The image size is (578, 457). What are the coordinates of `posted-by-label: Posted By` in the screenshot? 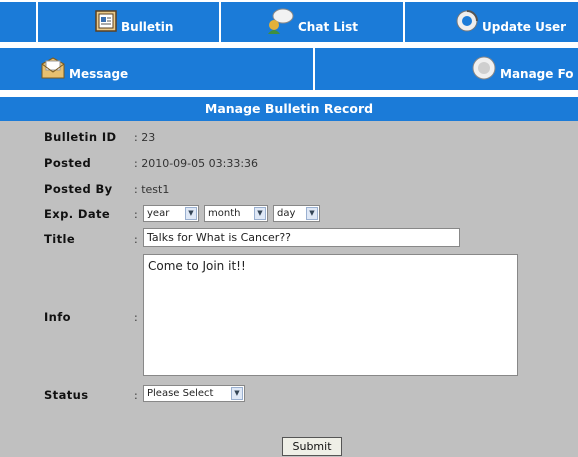 It's located at (78, 189).